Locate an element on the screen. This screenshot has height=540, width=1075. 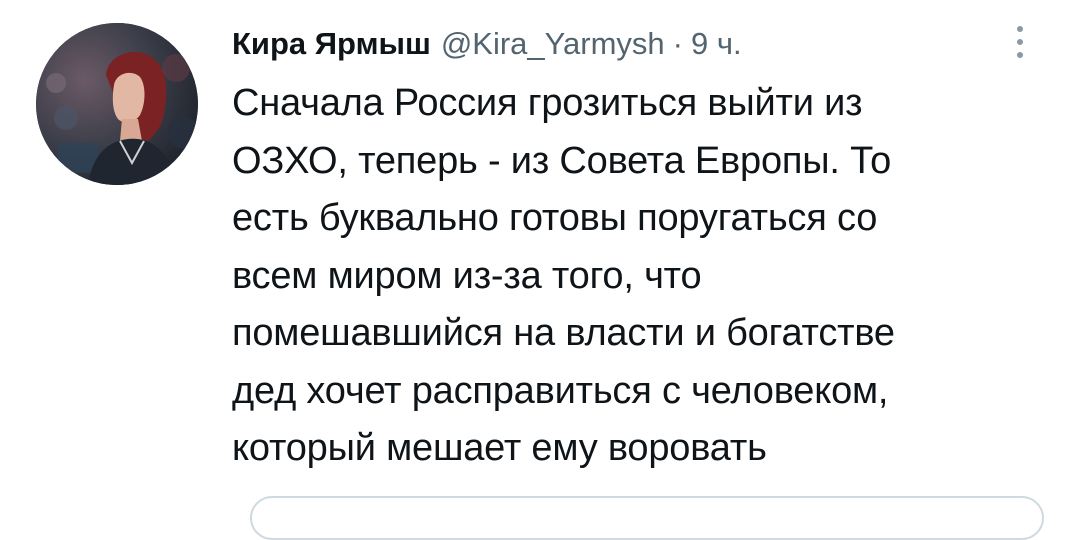
author-name: Кира Ярмыш is located at coordinates (331, 44).